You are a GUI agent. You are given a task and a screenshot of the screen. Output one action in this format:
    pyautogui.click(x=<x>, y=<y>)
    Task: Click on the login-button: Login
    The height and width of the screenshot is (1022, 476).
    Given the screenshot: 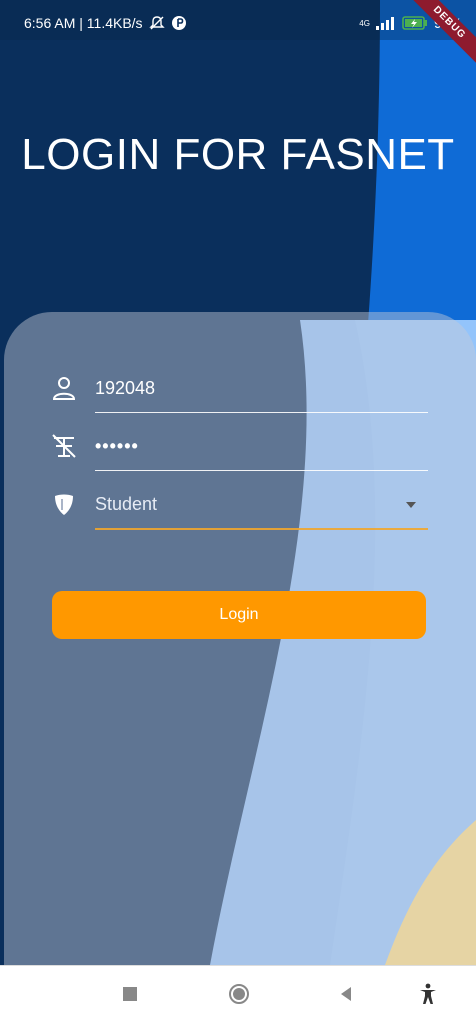 What is the action you would take?
    pyautogui.click(x=239, y=615)
    